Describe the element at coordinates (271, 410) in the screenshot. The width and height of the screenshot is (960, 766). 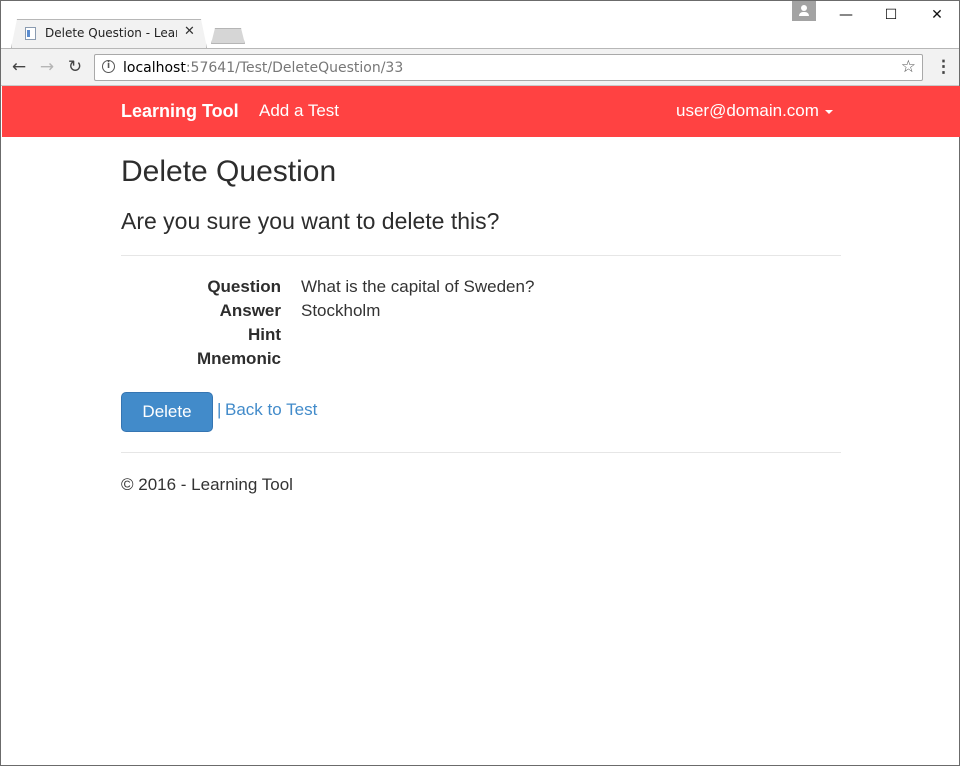
I see `back-to-test-link: Back to Test` at that location.